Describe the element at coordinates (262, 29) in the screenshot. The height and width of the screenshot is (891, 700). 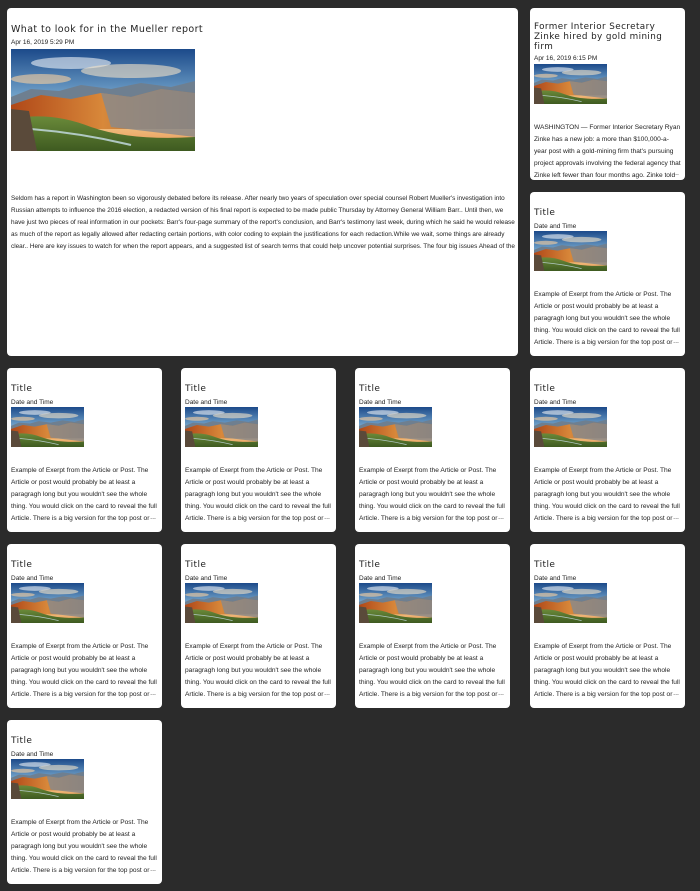
I see `article-title: What to look for in the Mueller report` at that location.